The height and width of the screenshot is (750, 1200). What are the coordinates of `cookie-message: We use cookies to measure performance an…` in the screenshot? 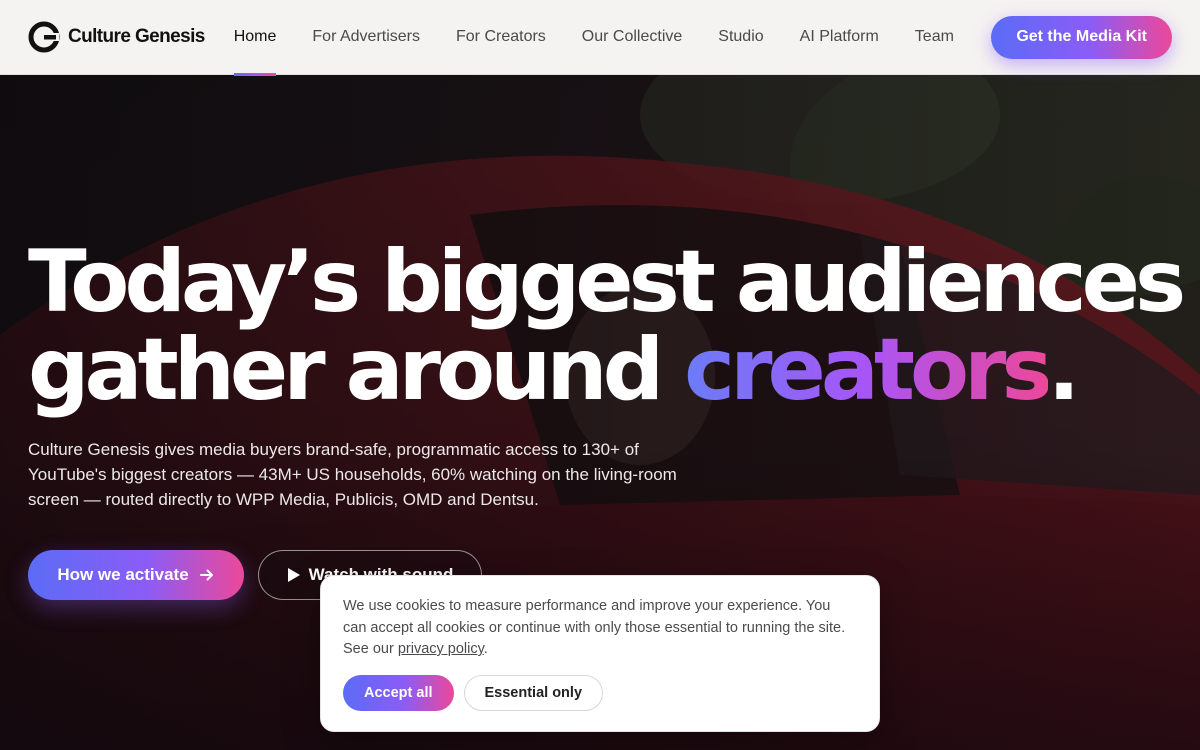 It's located at (600, 628).